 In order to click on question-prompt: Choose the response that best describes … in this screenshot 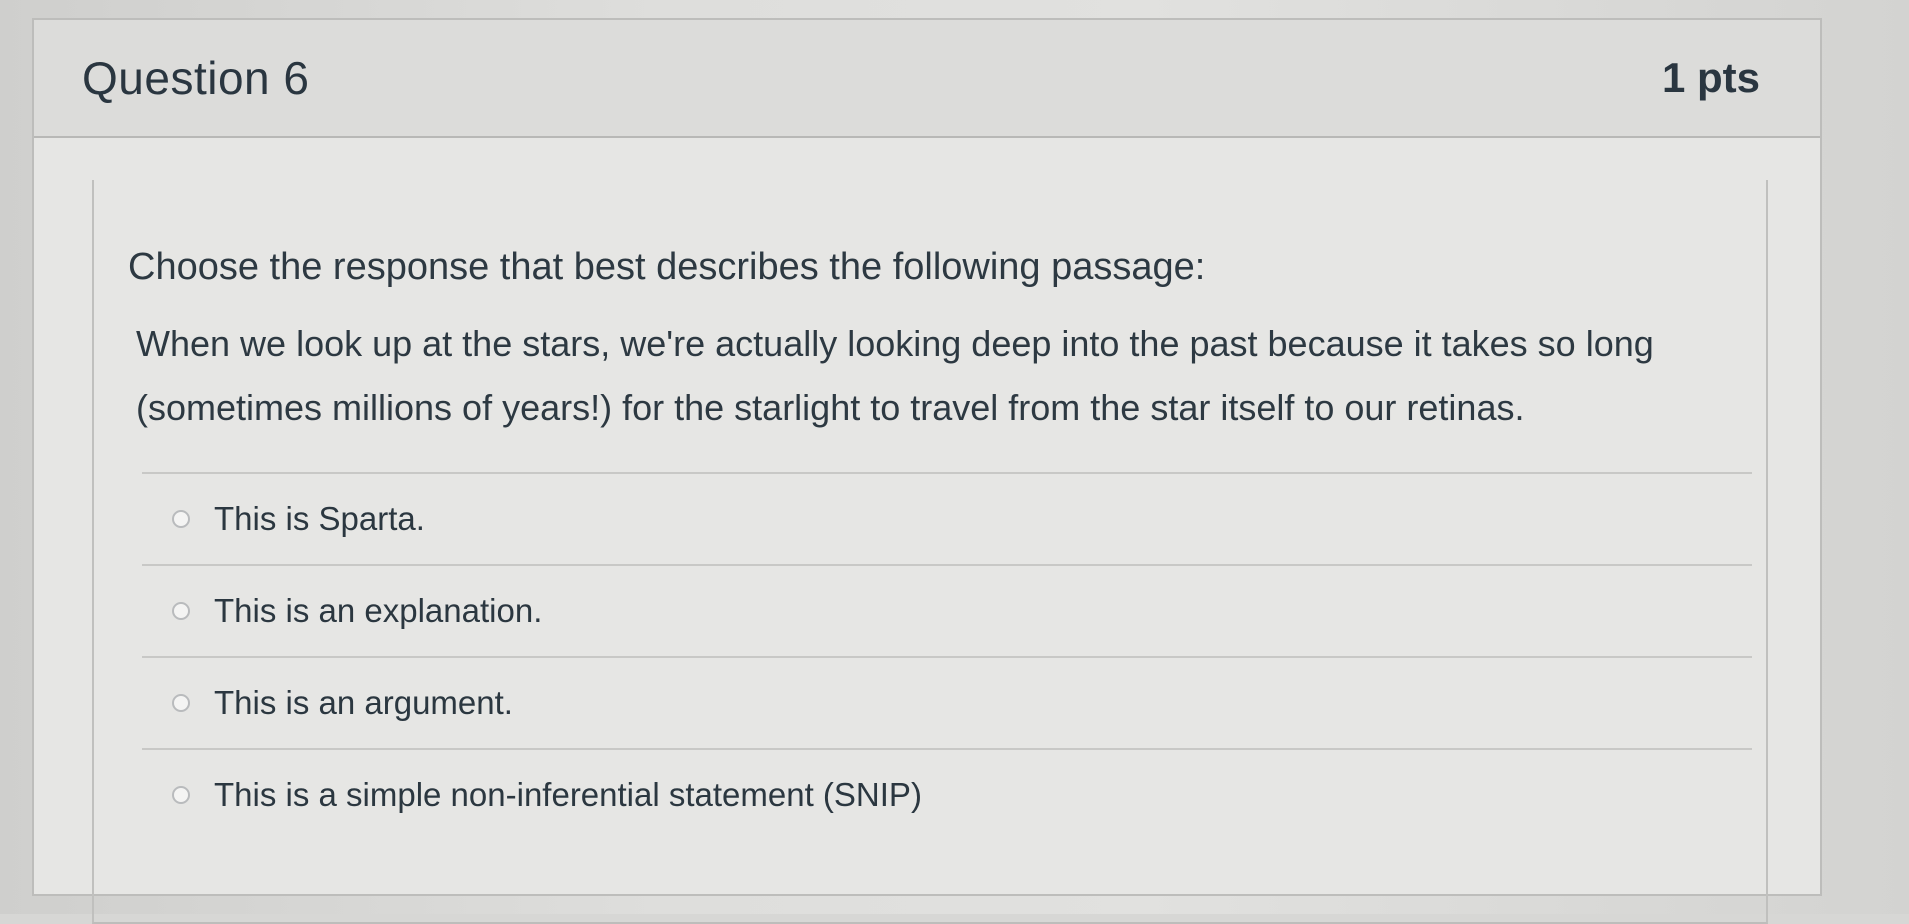, I will do `click(667, 267)`.